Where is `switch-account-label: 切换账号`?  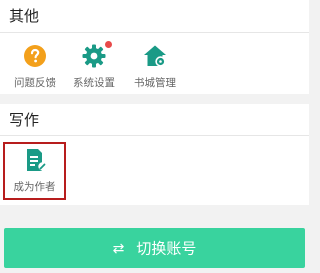 switch-account-label: 切换账号 is located at coordinates (166, 248).